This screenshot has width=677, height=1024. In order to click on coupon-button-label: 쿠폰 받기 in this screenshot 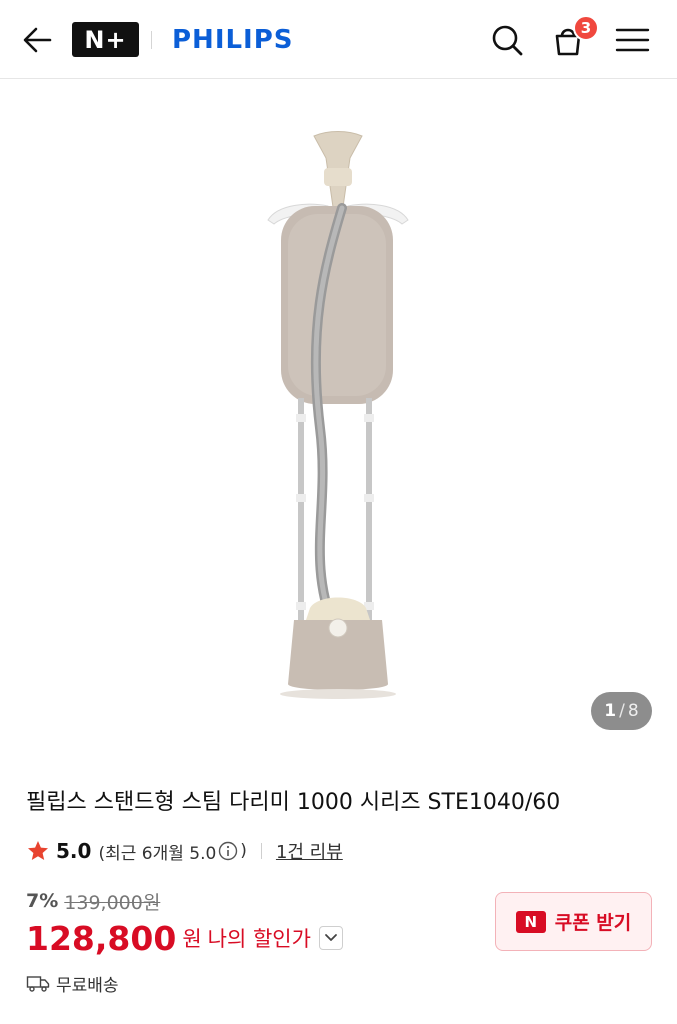, I will do `click(593, 923)`.